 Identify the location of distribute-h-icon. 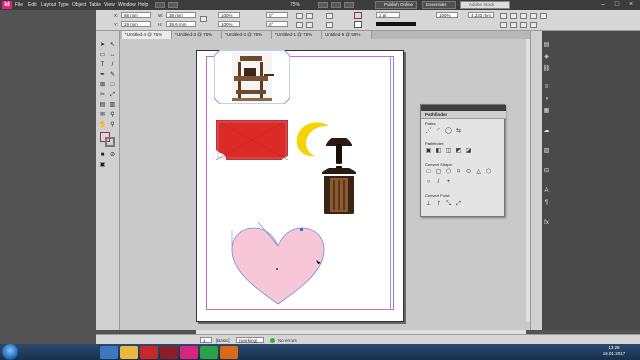
(503, 25).